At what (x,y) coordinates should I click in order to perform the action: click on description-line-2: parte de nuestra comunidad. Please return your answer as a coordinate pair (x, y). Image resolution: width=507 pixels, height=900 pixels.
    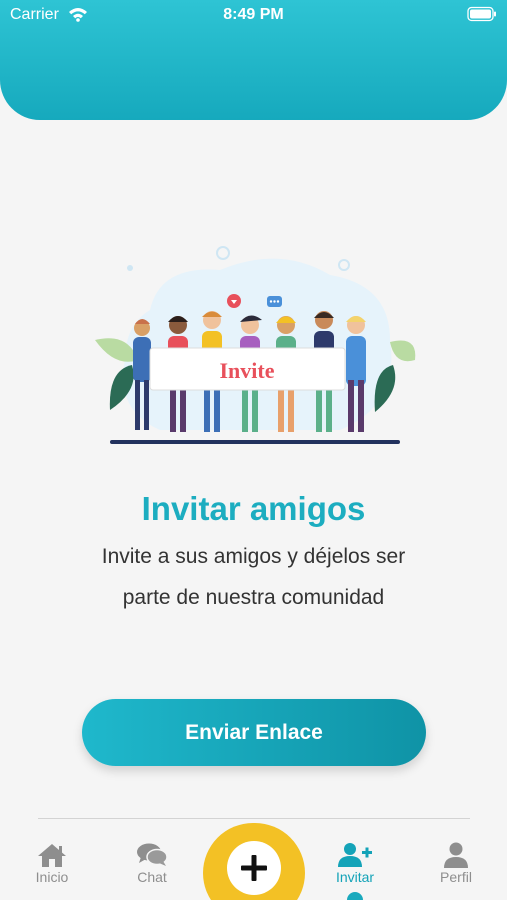
    Looking at the image, I should click on (253, 597).